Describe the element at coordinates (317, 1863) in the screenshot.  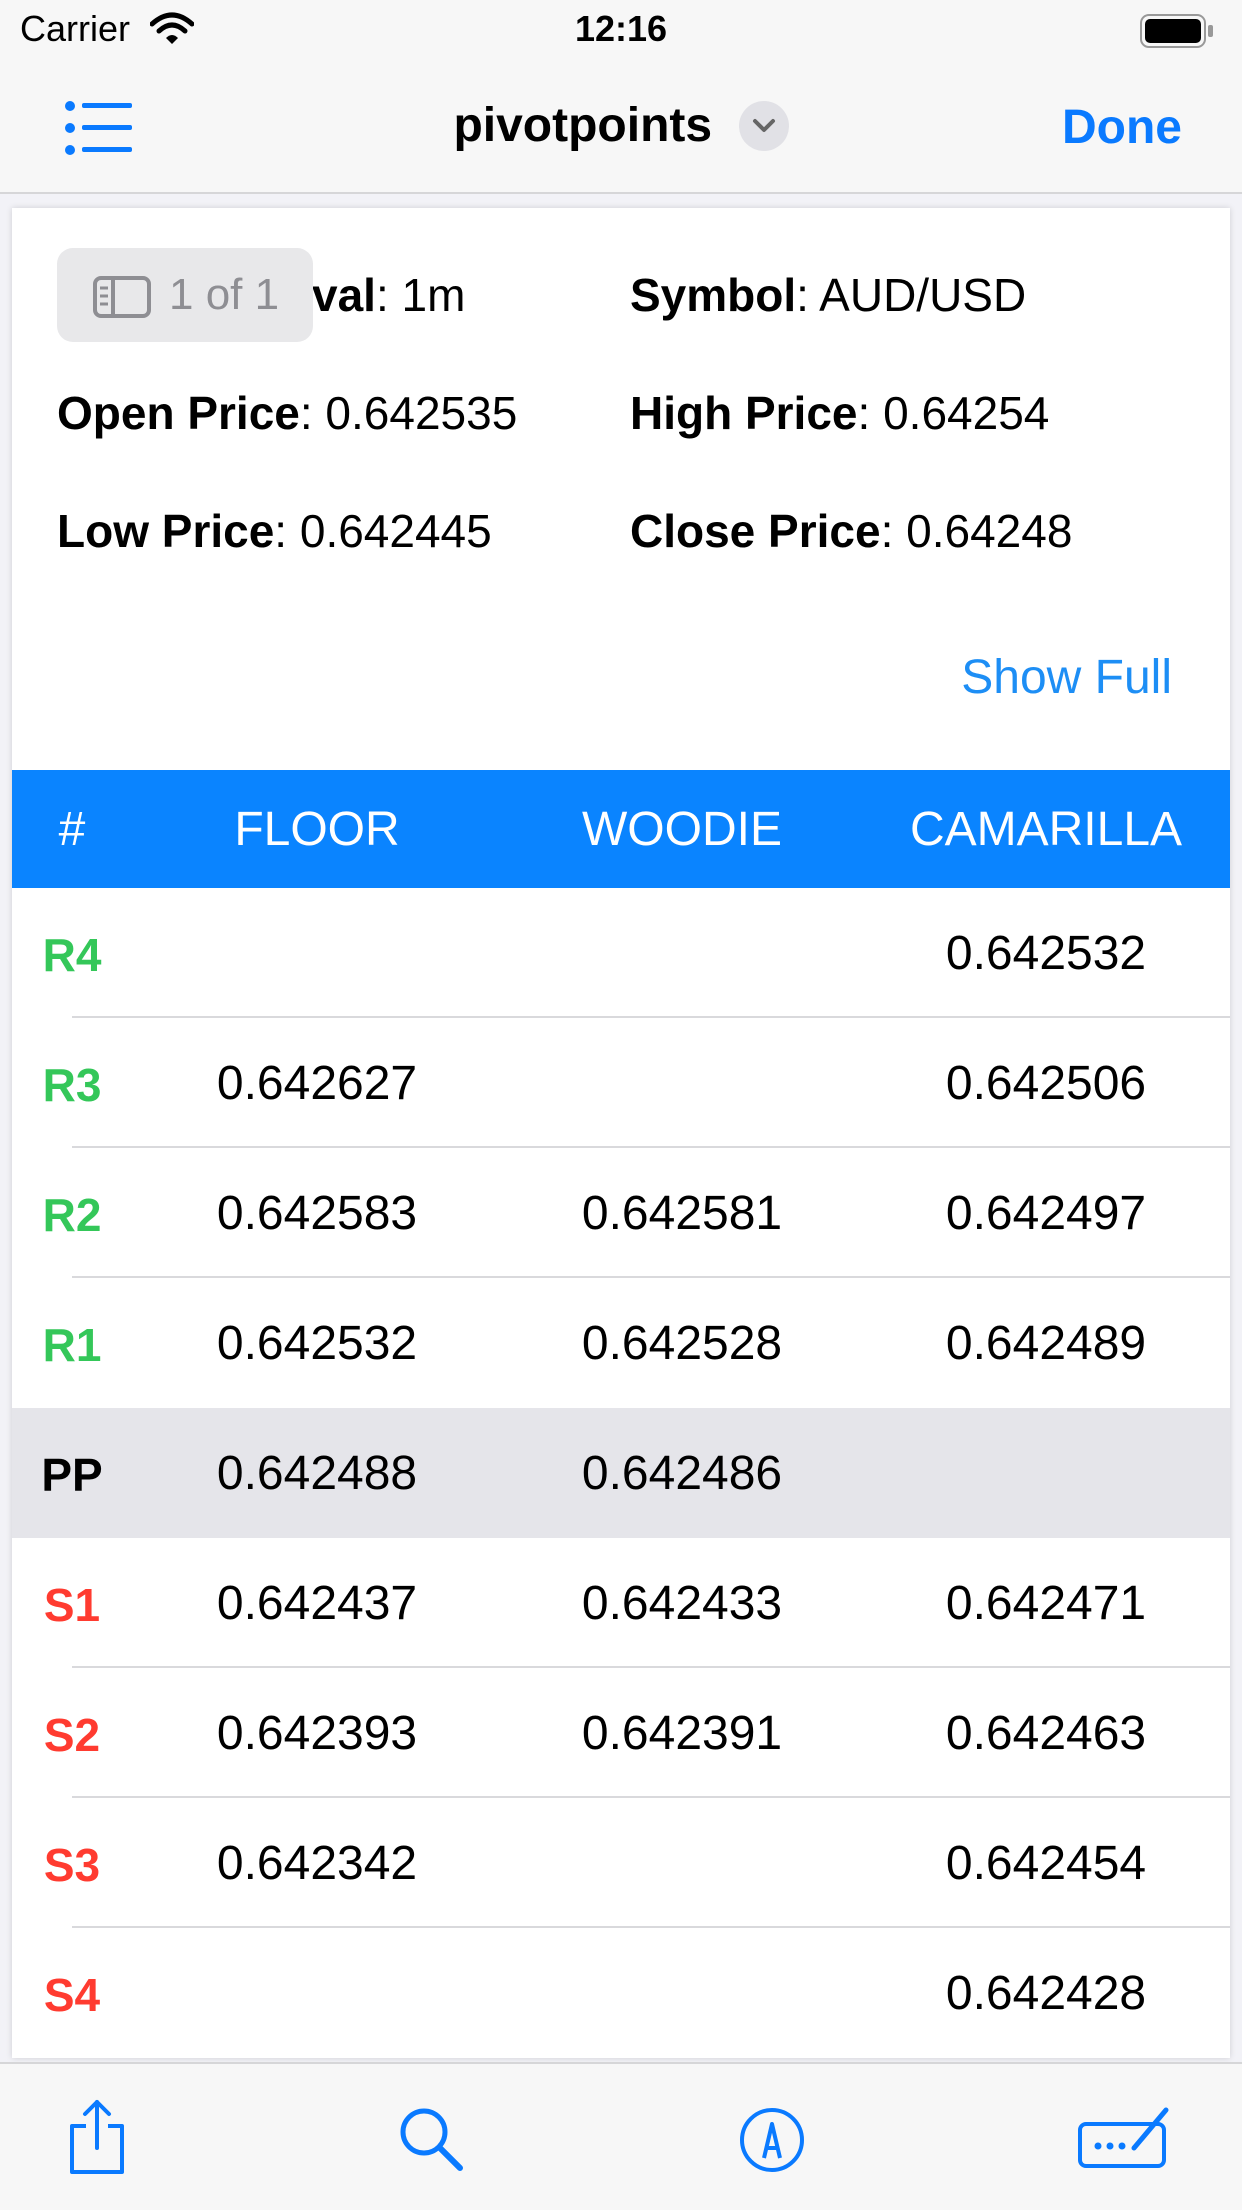
I see `floor-cell: 0.642342` at that location.